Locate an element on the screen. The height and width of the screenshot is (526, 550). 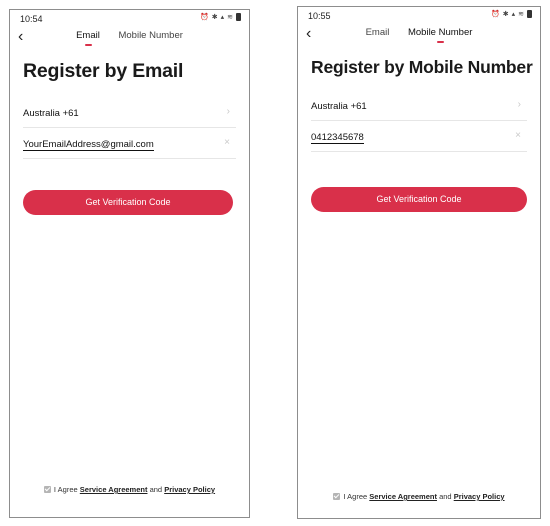
email-input-value: YourEmailAddress@gmail.com is located at coordinates (88, 145).